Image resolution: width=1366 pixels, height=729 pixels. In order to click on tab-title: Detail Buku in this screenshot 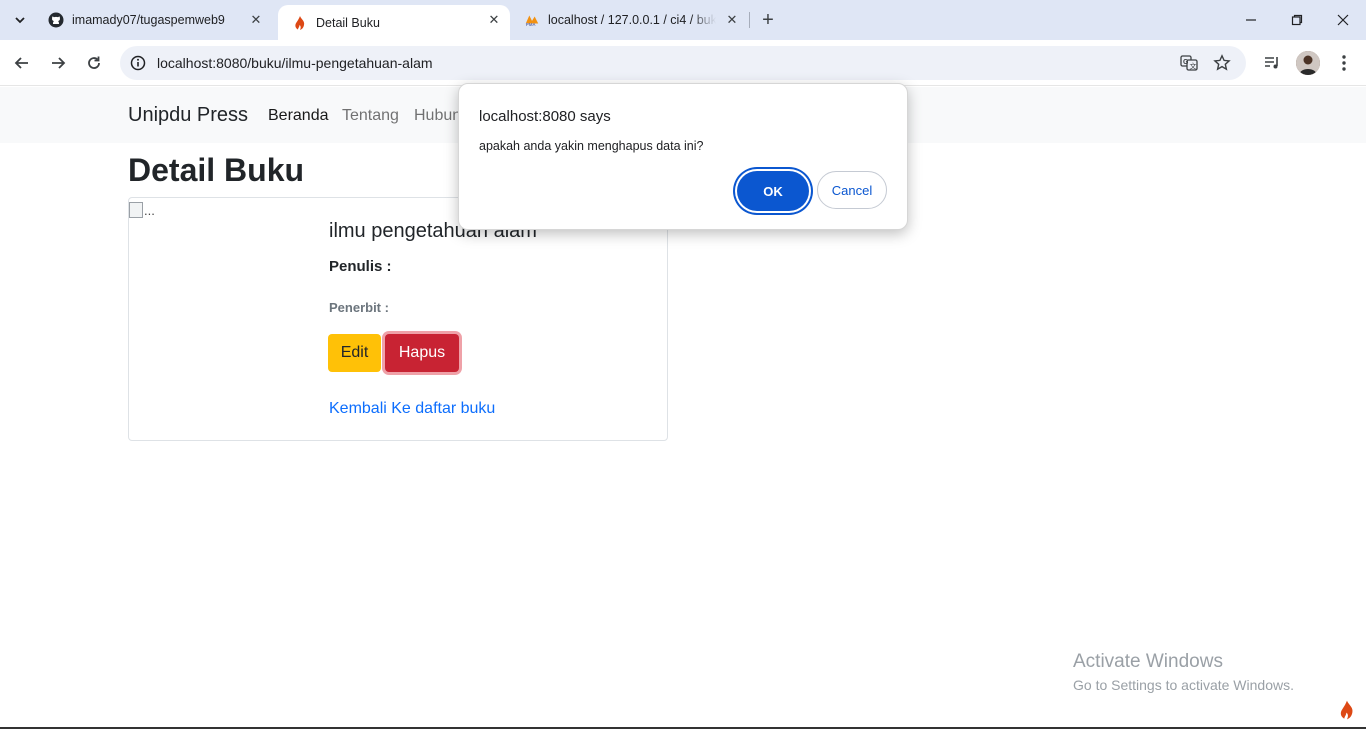, I will do `click(348, 22)`.